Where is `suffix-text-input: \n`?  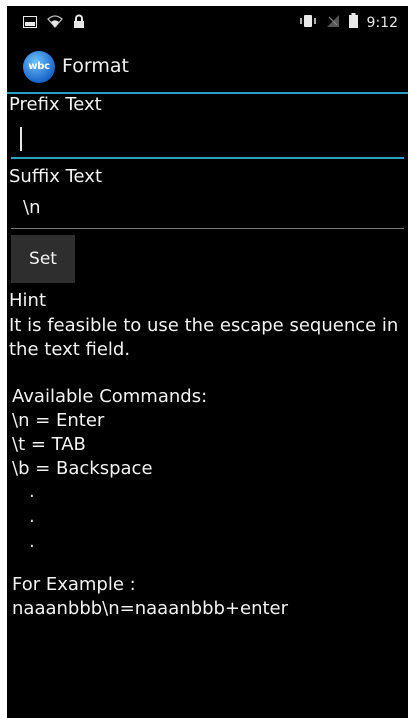 suffix-text-input: \n is located at coordinates (207, 209).